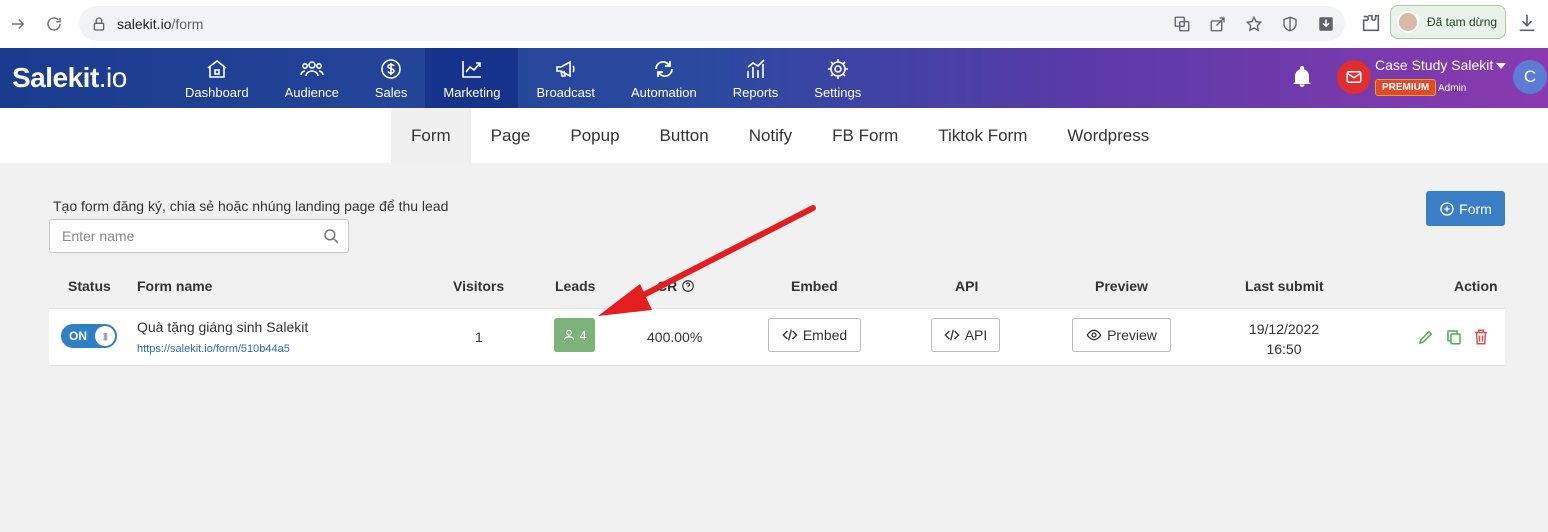  What do you see at coordinates (1527, 23) in the screenshot?
I see `downloads-icon` at bounding box center [1527, 23].